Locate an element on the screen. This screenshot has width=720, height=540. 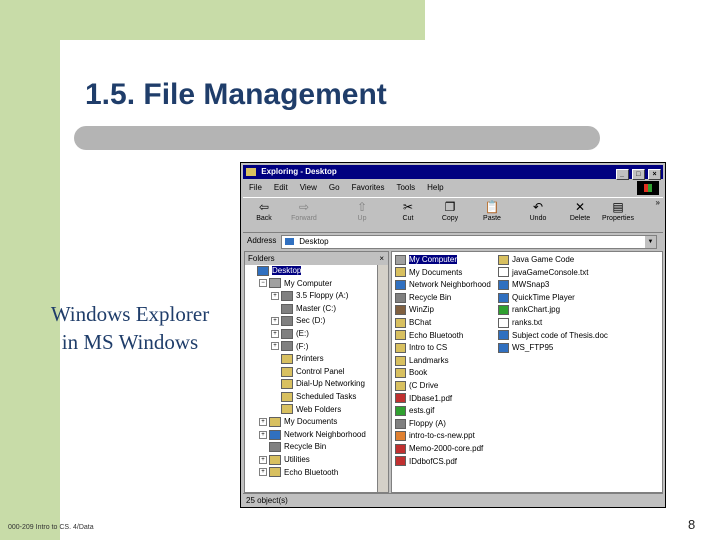
file-name: Recycle Bin is located at coordinates (430, 297).